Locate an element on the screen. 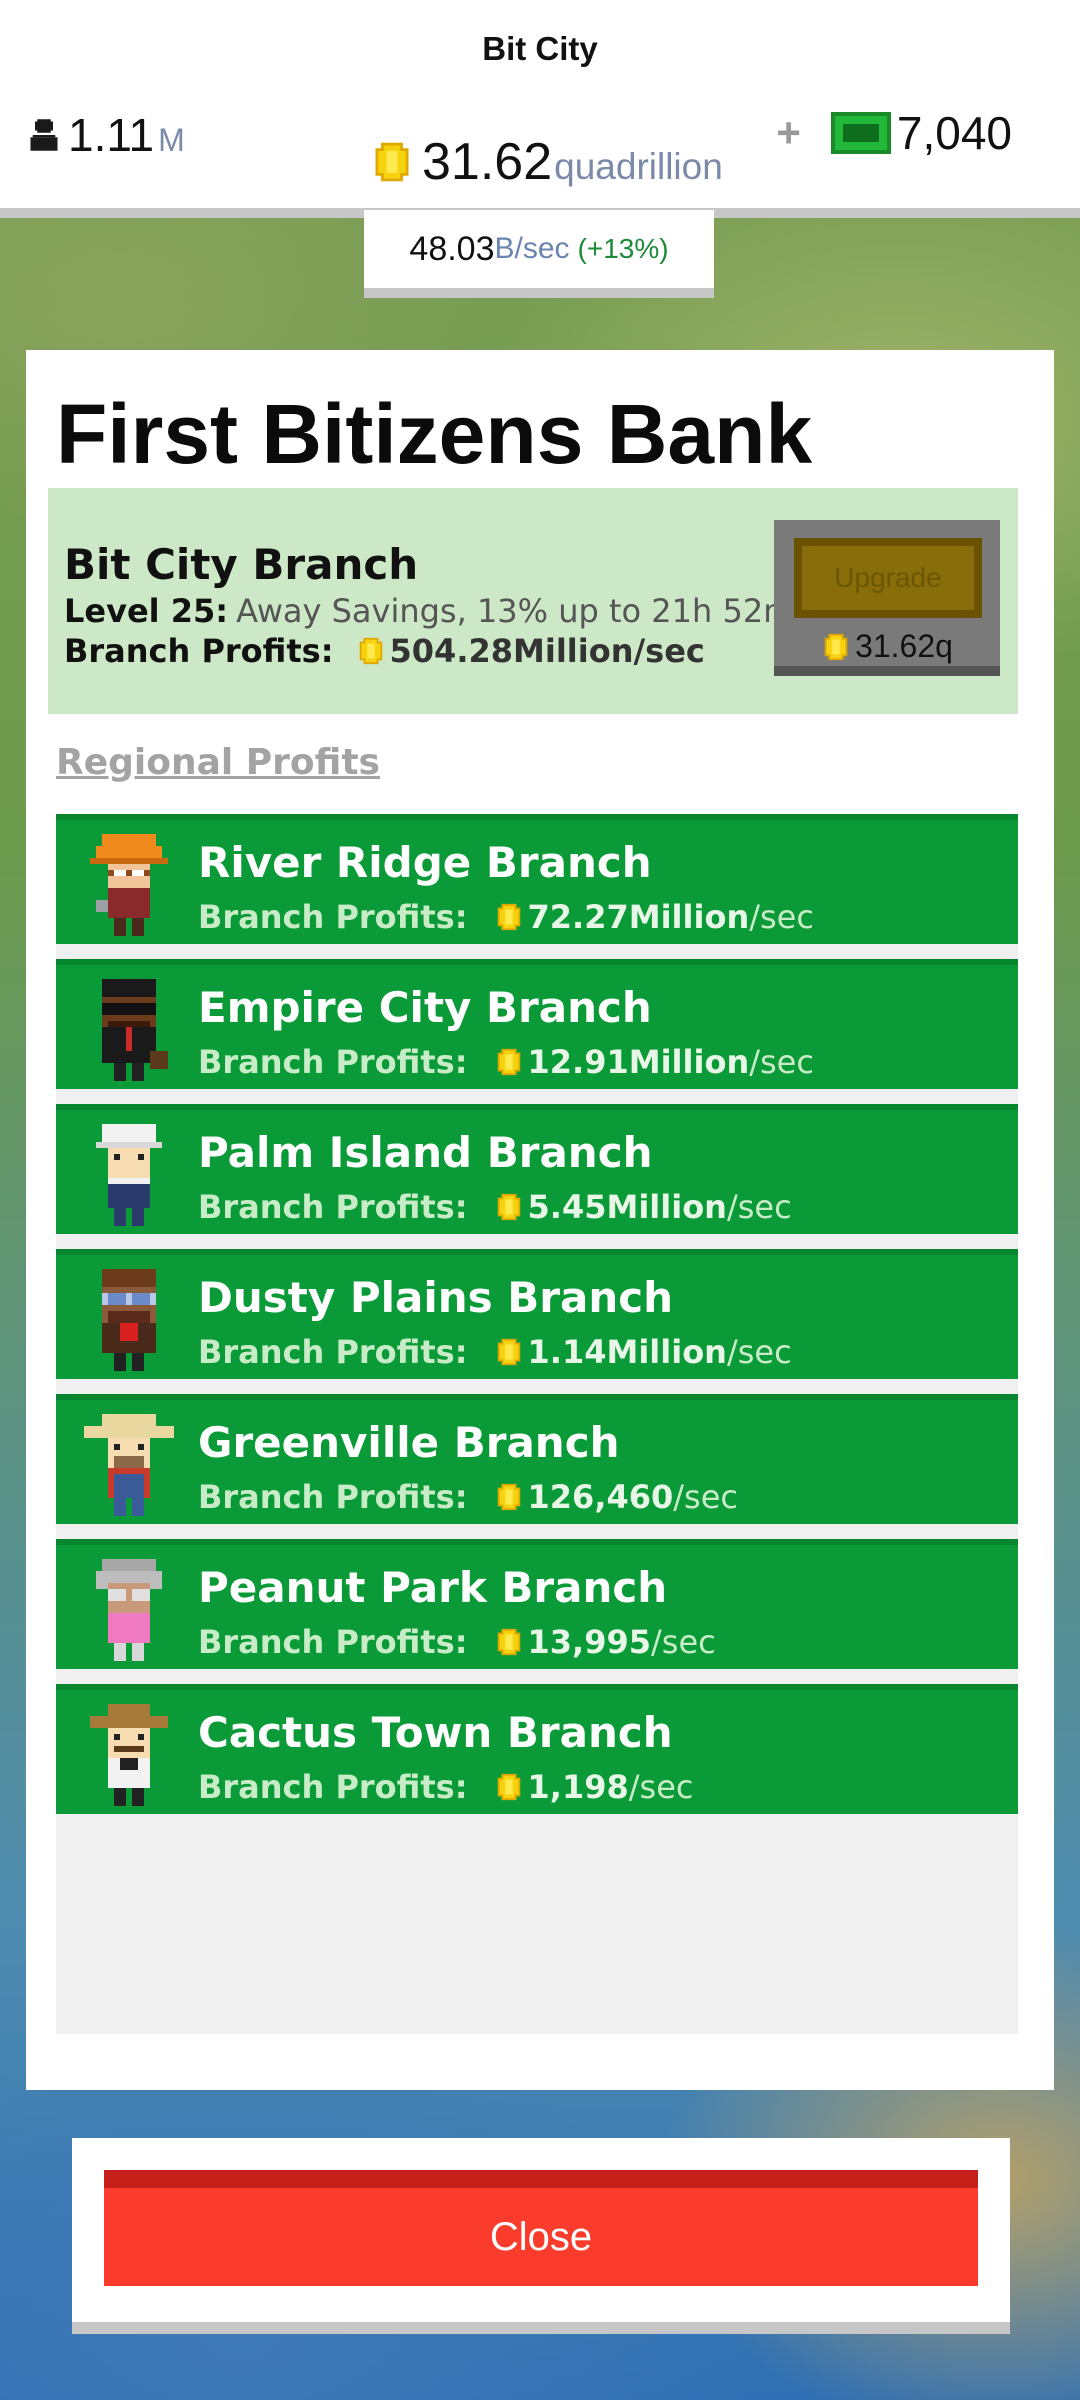  population-unit: M is located at coordinates (171, 140).